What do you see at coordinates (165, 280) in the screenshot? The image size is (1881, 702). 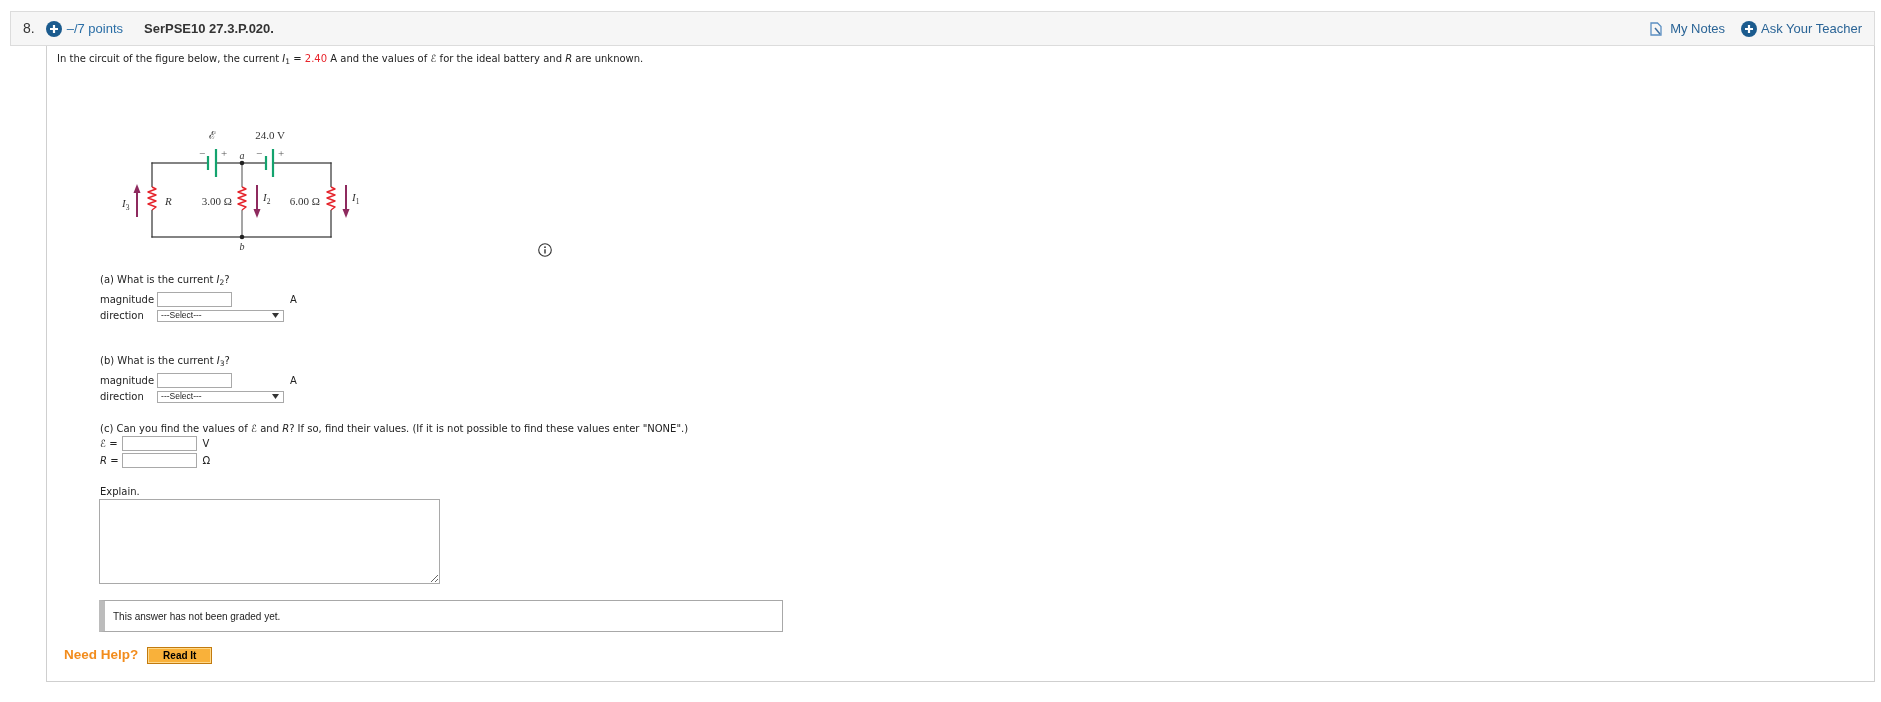 I see `part-question: (a) What is the current I$_{2}$?` at bounding box center [165, 280].